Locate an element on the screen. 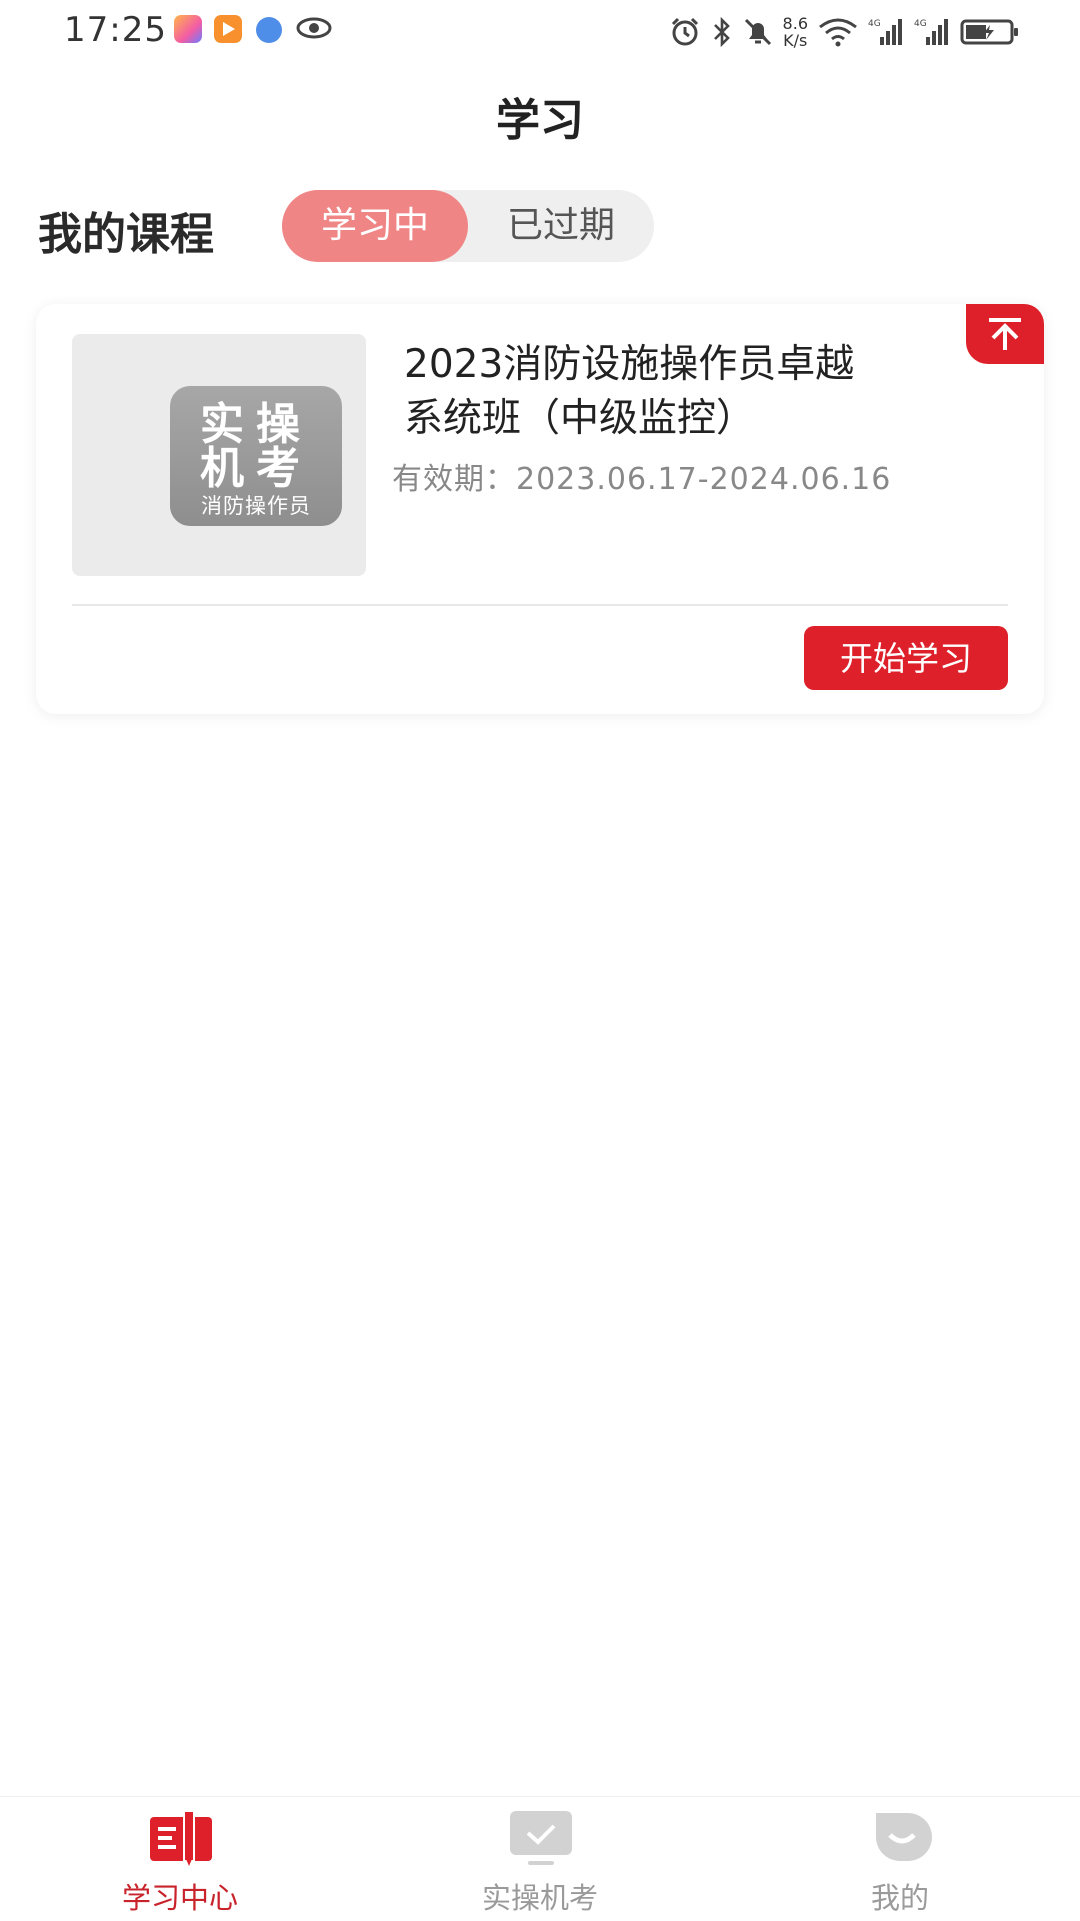 This screenshot has height=1921, width=1080. tab-mine: 我的 is located at coordinates (900, 1859).